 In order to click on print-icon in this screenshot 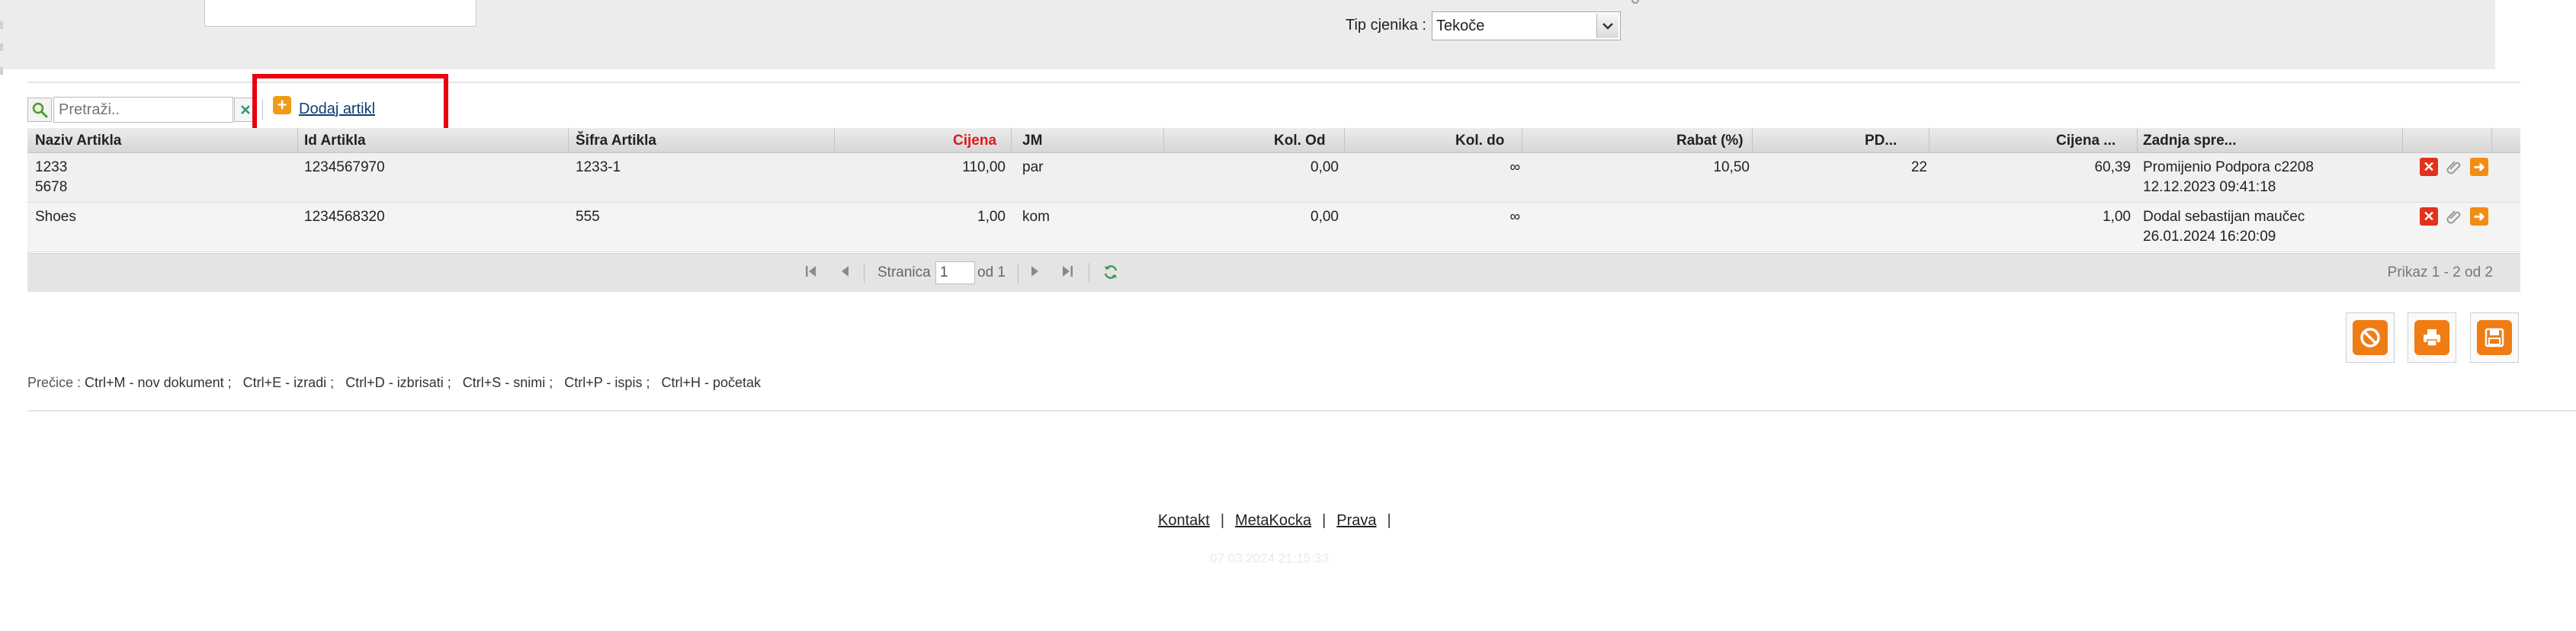, I will do `click(2431, 337)`.